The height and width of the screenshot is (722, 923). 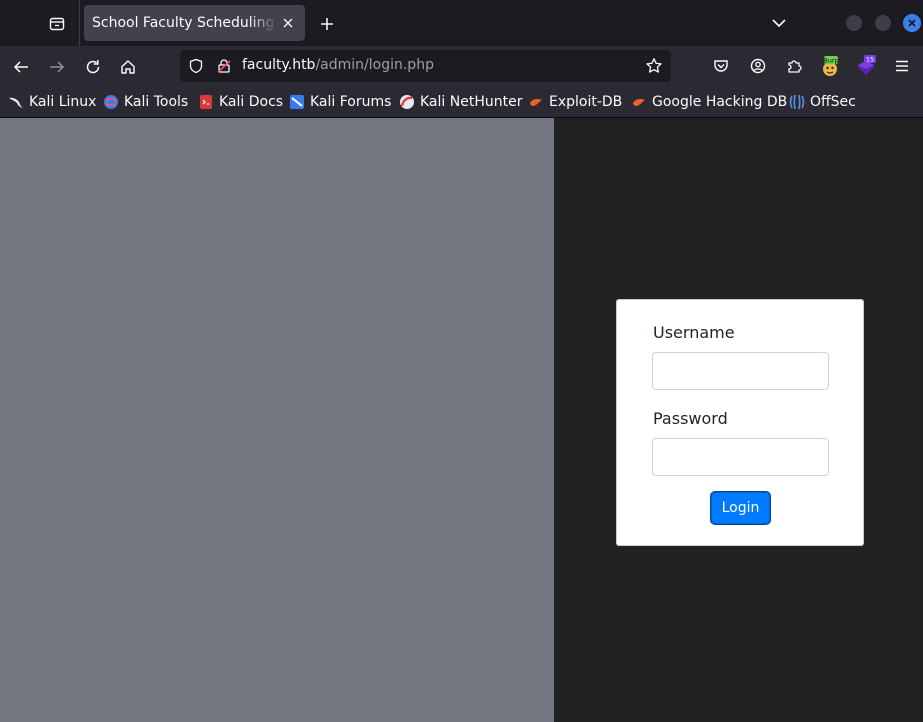 What do you see at coordinates (586, 102) in the screenshot?
I see `bookmark-label: Exploit-DB` at bounding box center [586, 102].